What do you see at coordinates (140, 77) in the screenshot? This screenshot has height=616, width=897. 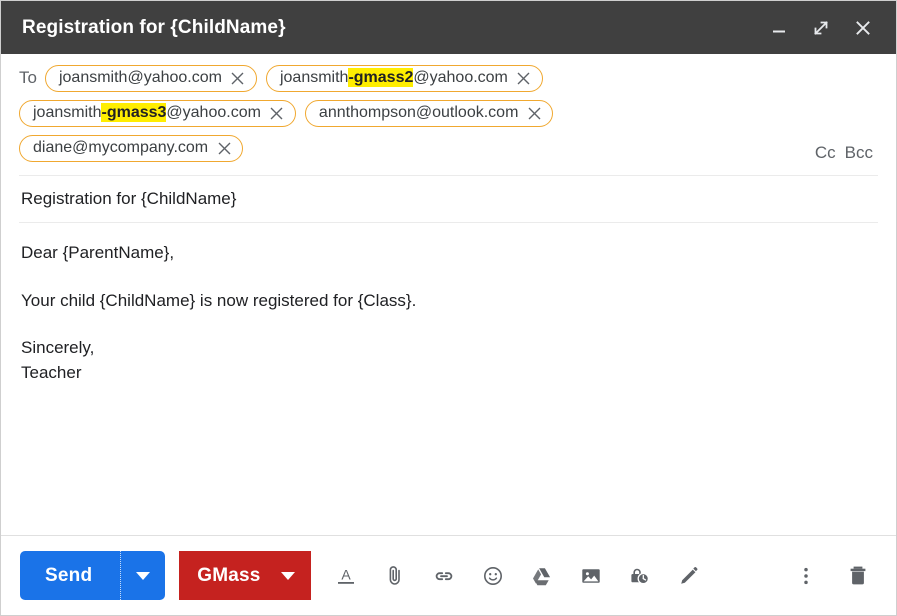 I see `recipient-chip-label: joansmith@yahoo.com` at bounding box center [140, 77].